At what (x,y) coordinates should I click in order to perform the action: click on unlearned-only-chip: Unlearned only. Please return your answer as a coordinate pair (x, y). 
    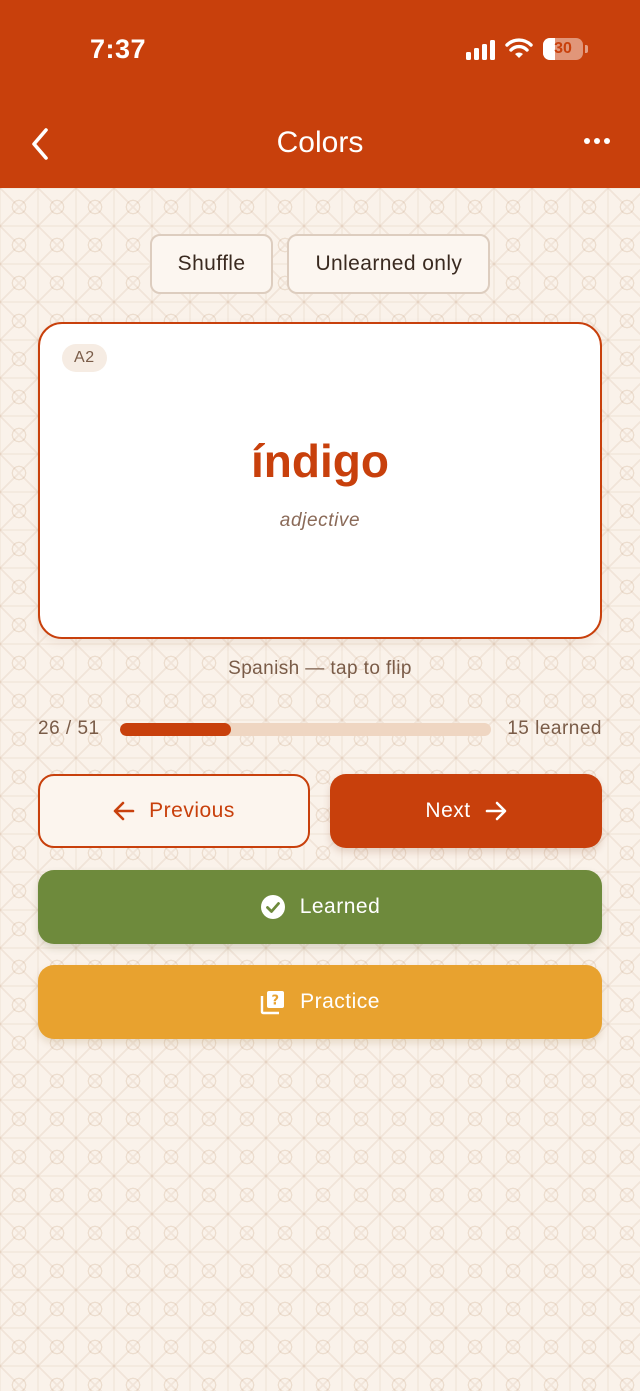
    Looking at the image, I should click on (389, 264).